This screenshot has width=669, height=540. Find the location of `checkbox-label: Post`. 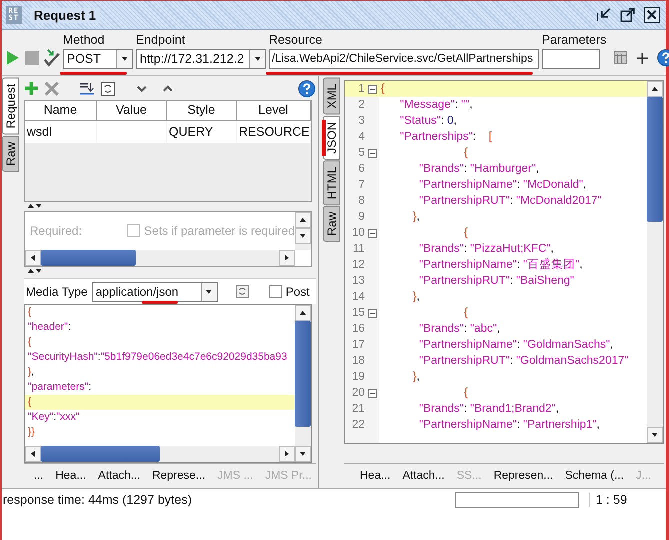

checkbox-label: Post is located at coordinates (298, 291).